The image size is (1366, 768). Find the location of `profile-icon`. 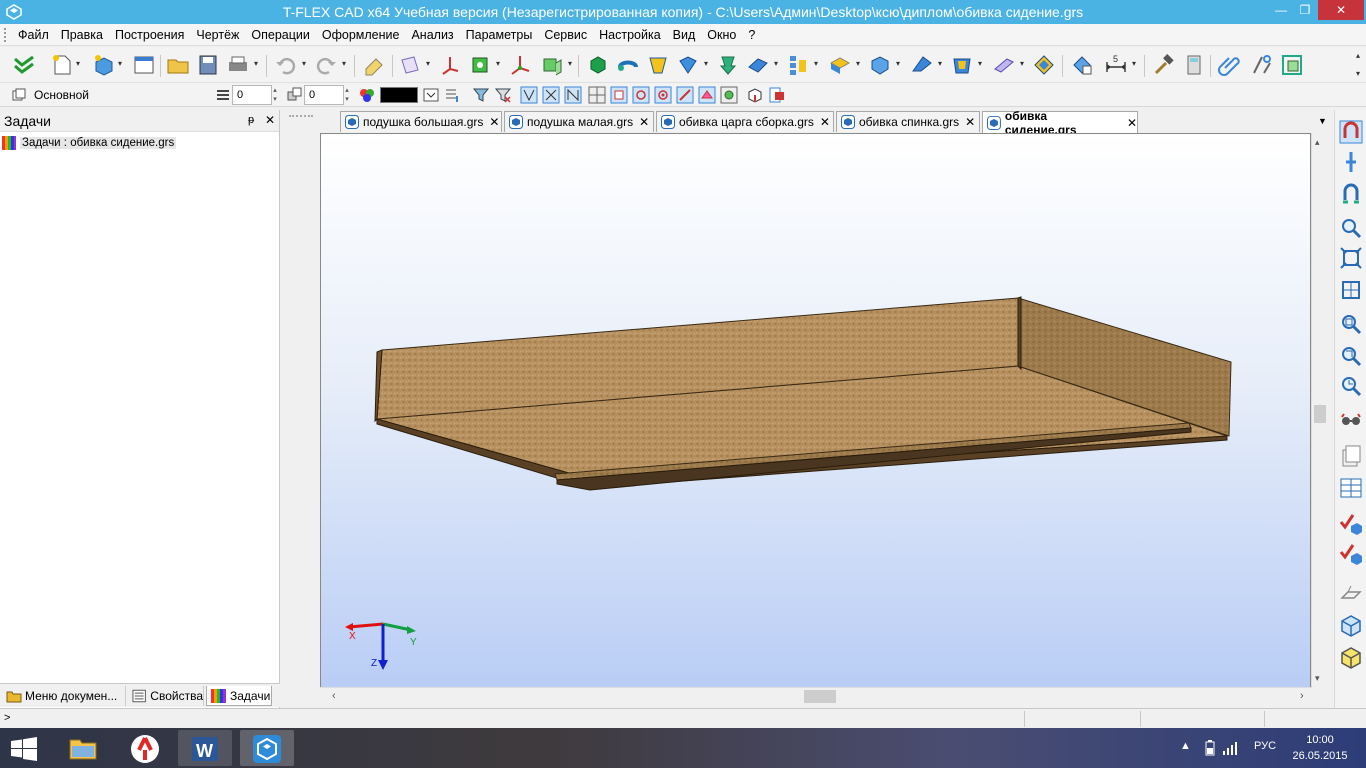

profile-icon is located at coordinates (480, 65).